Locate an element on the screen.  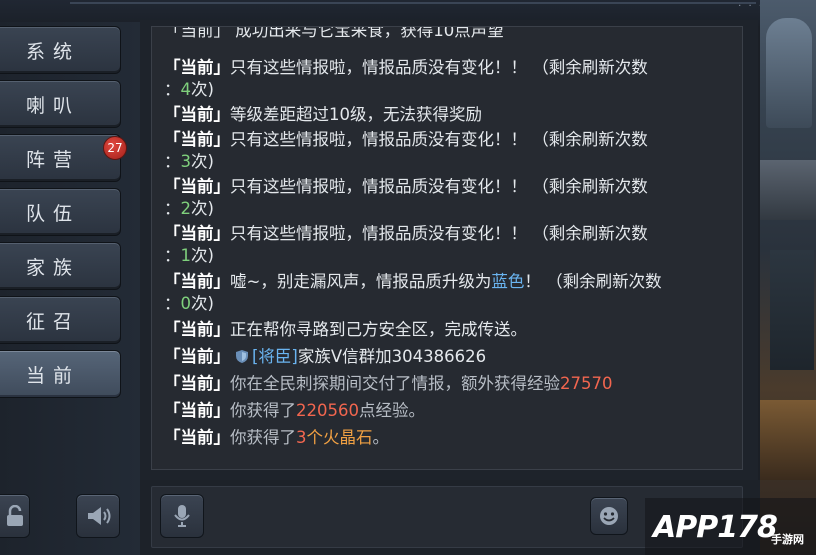
message-text: ！ （剩余刷新次数 is located at coordinates (593, 281).